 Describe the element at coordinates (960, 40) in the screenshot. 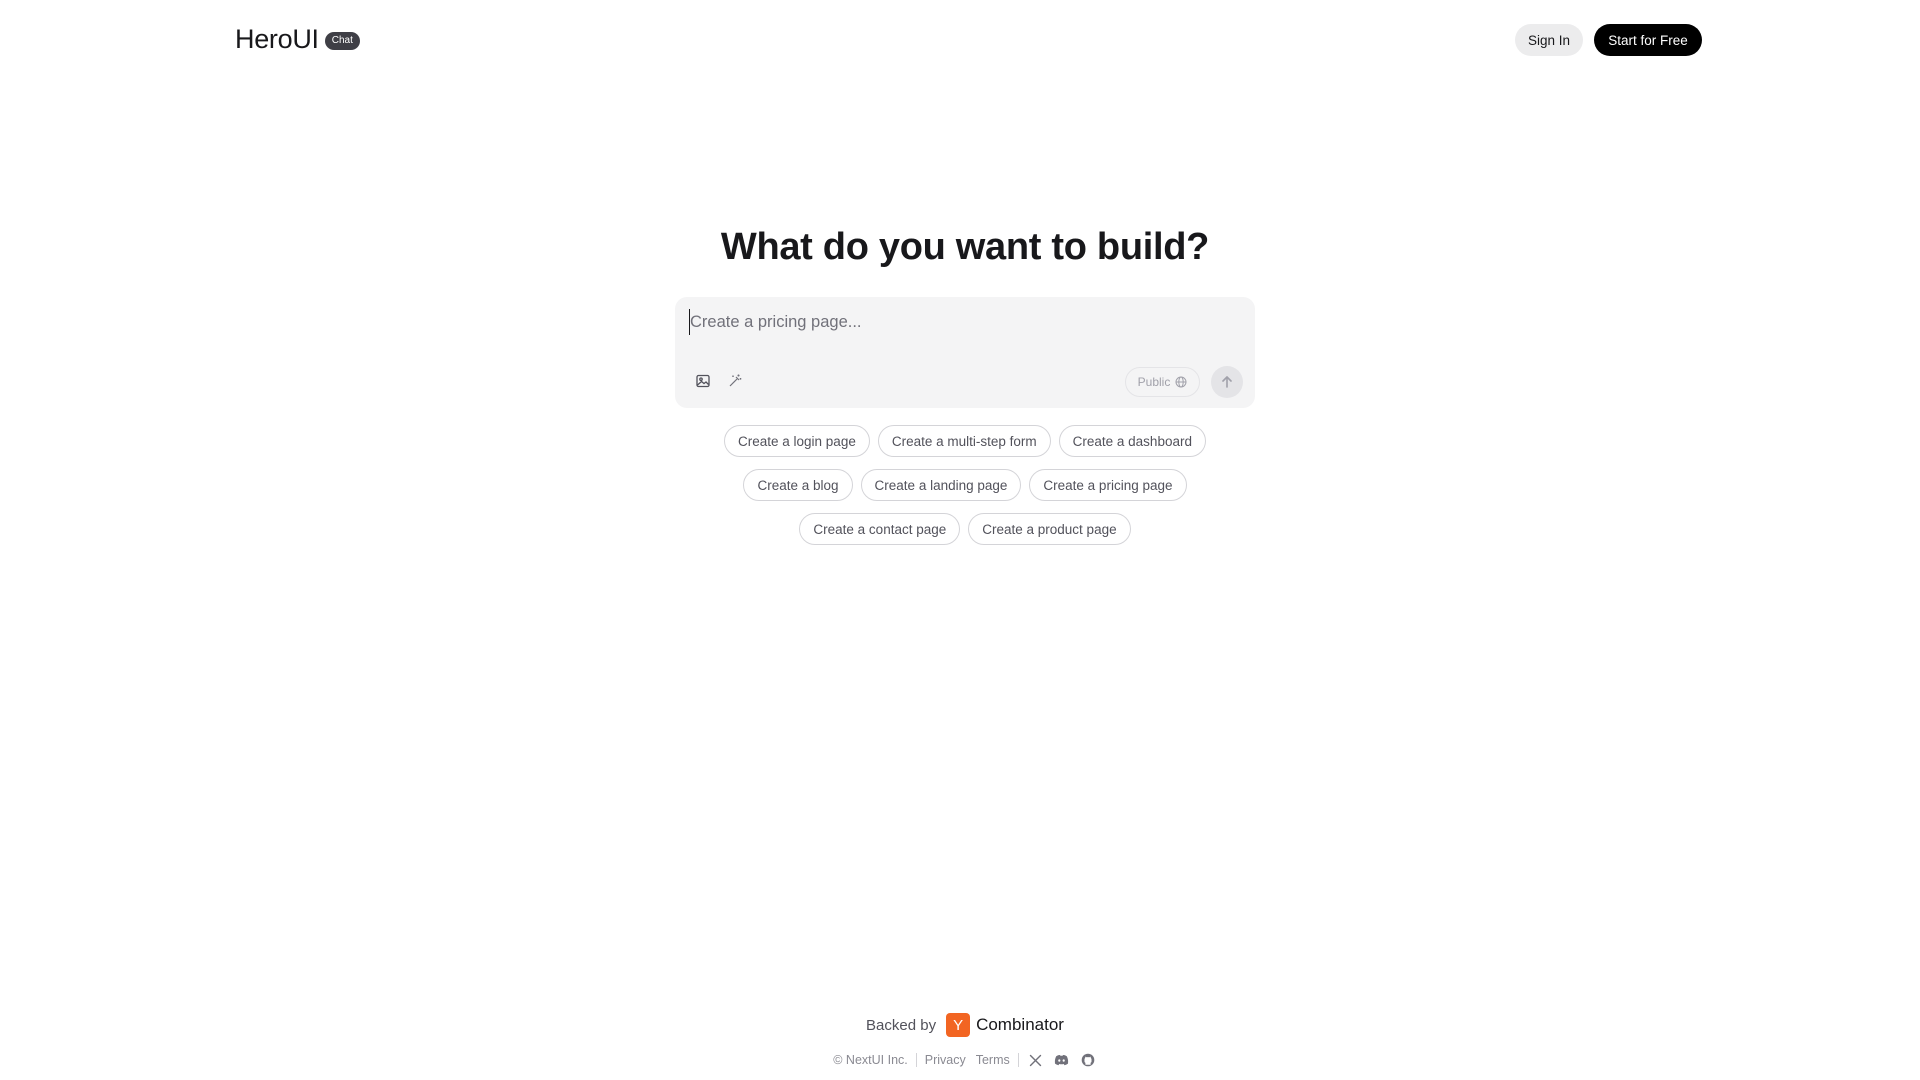

I see `header: HeroUI Chat Sign In Start for Free` at that location.